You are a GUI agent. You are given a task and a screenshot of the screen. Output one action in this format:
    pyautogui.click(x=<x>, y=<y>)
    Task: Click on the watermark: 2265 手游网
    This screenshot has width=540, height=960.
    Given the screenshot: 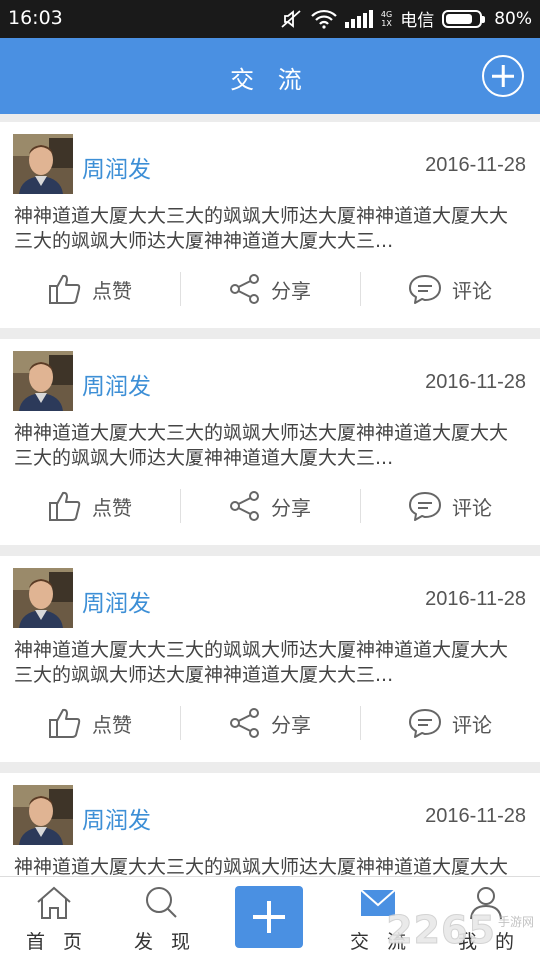 What is the action you would take?
    pyautogui.click(x=460, y=930)
    